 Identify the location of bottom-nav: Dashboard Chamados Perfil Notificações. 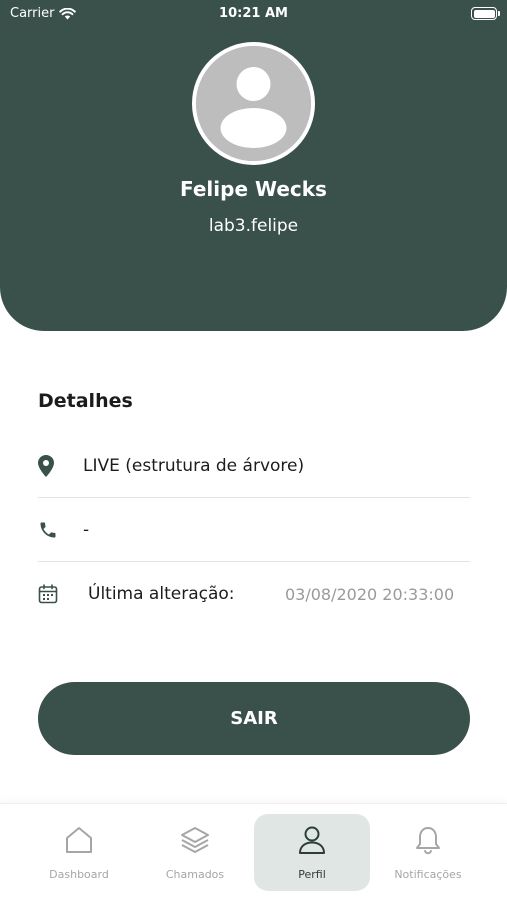
(253, 851).